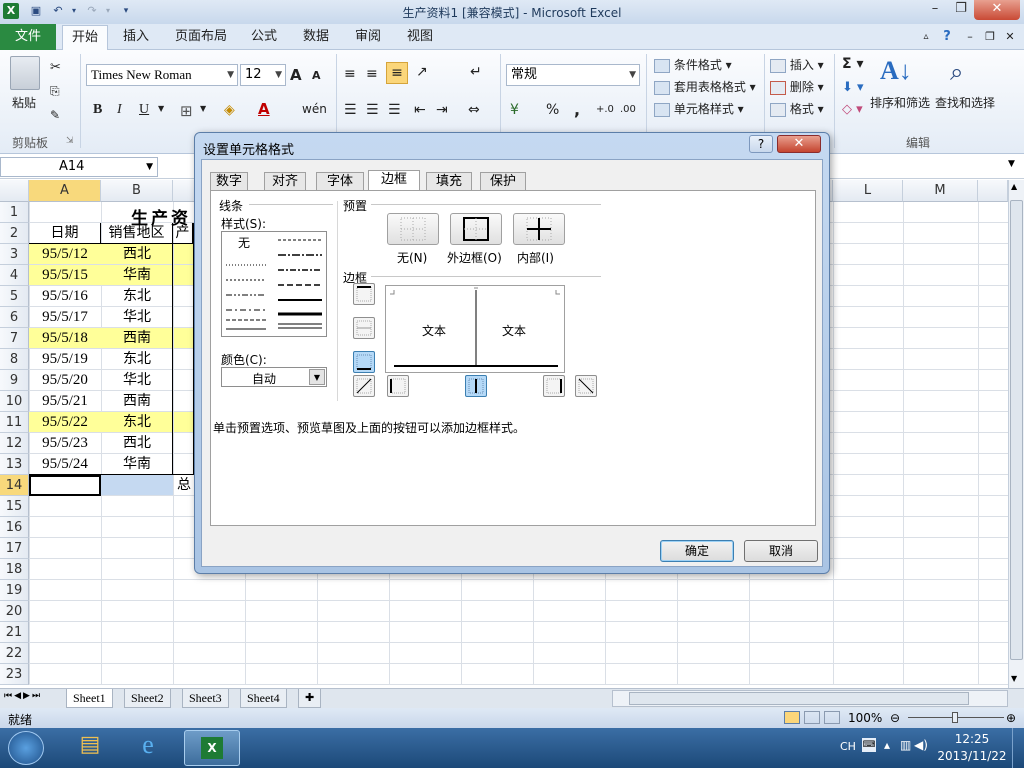 This screenshot has width=1024, height=768. I want to click on explorer-icon: ▤, so click(90, 748).